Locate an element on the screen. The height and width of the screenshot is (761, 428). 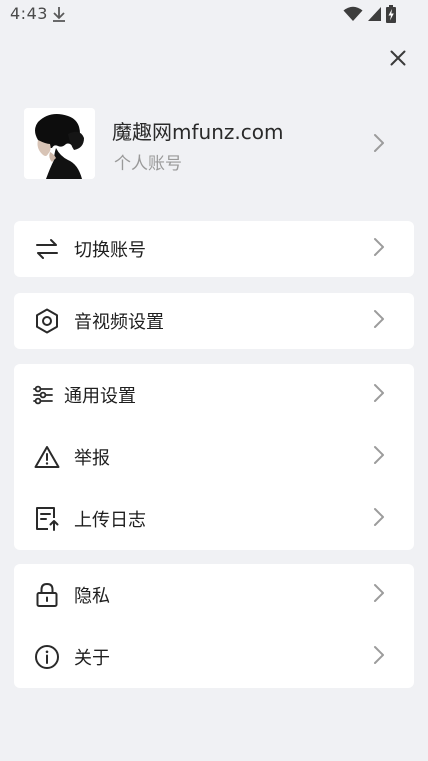
avatar is located at coordinates (59, 143).